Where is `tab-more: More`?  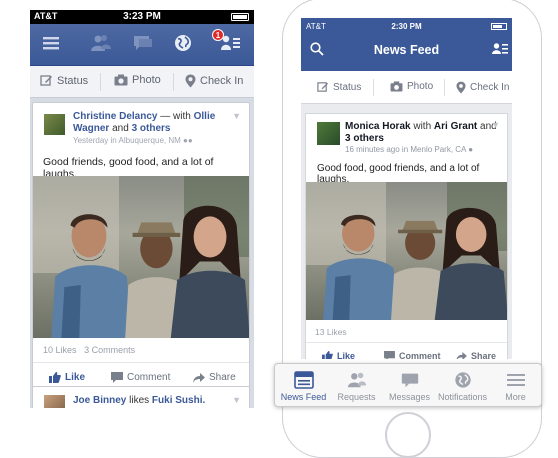 tab-more: More is located at coordinates (515, 386).